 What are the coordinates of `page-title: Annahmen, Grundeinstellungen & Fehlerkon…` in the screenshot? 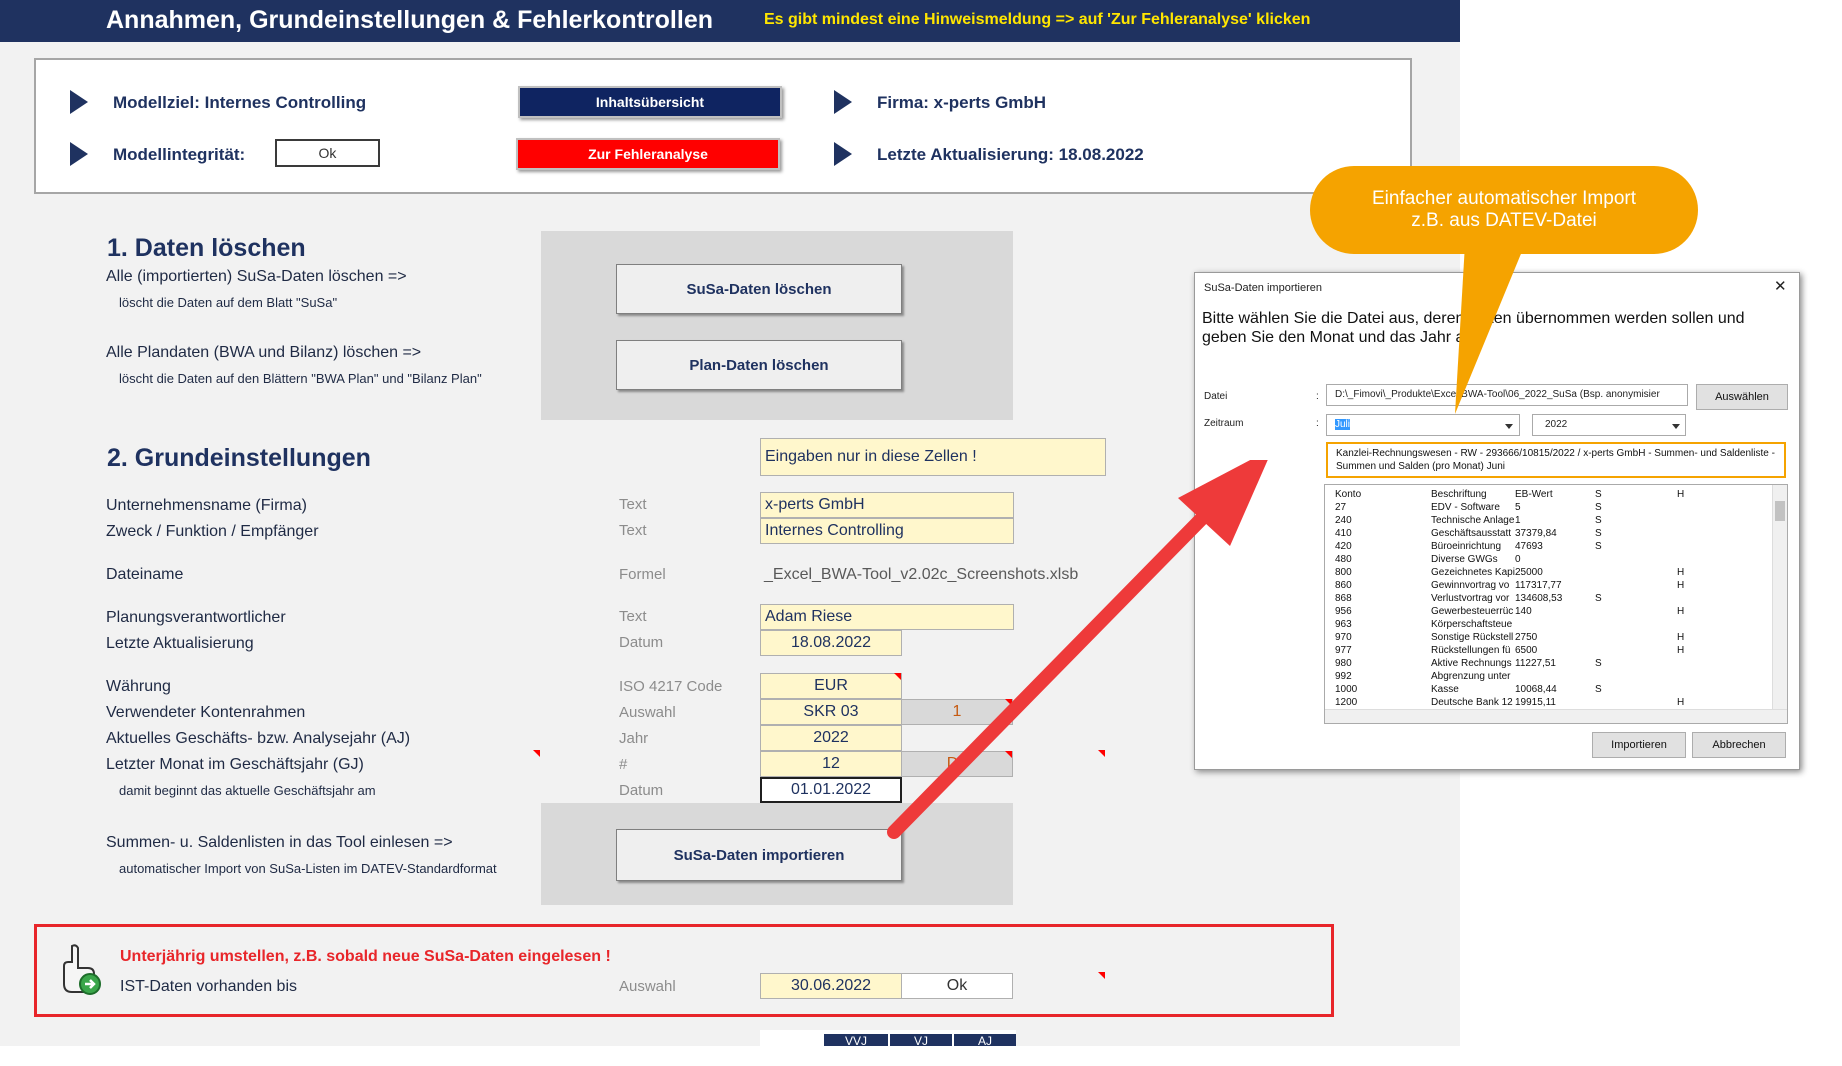 It's located at (409, 20).